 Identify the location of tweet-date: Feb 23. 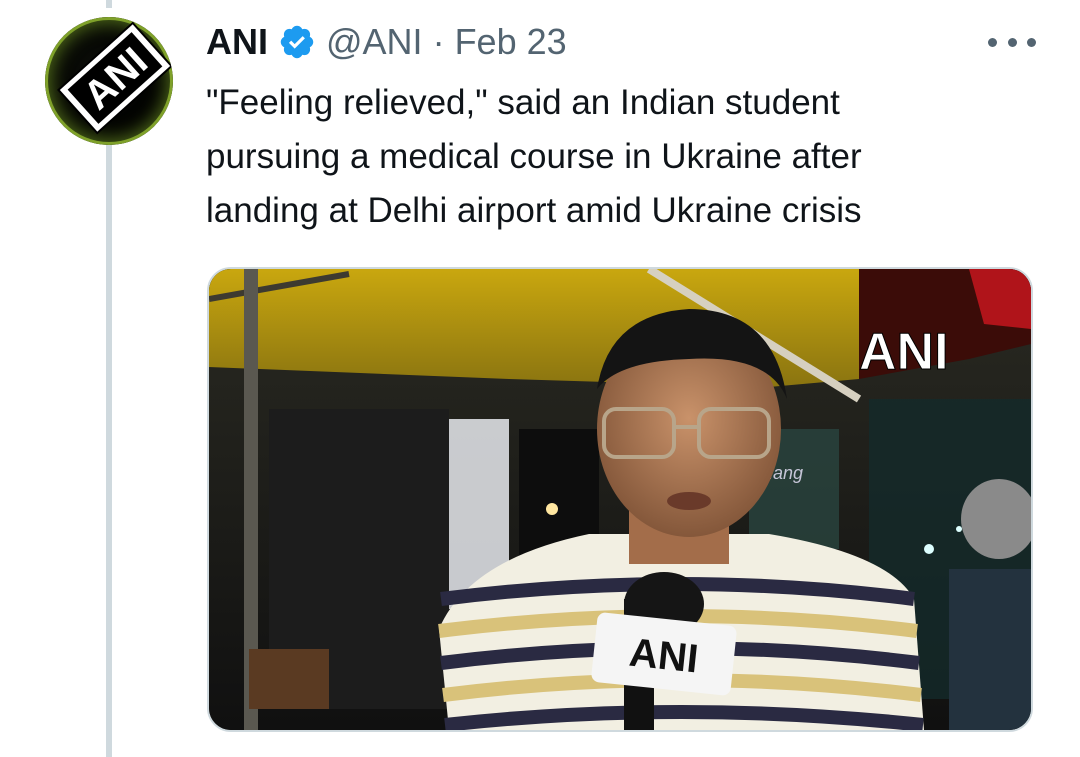
(511, 42).